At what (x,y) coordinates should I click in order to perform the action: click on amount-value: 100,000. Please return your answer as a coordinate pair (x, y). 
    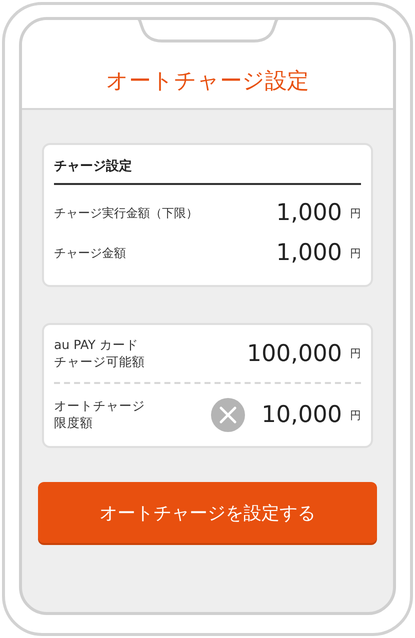
    Looking at the image, I should click on (294, 353).